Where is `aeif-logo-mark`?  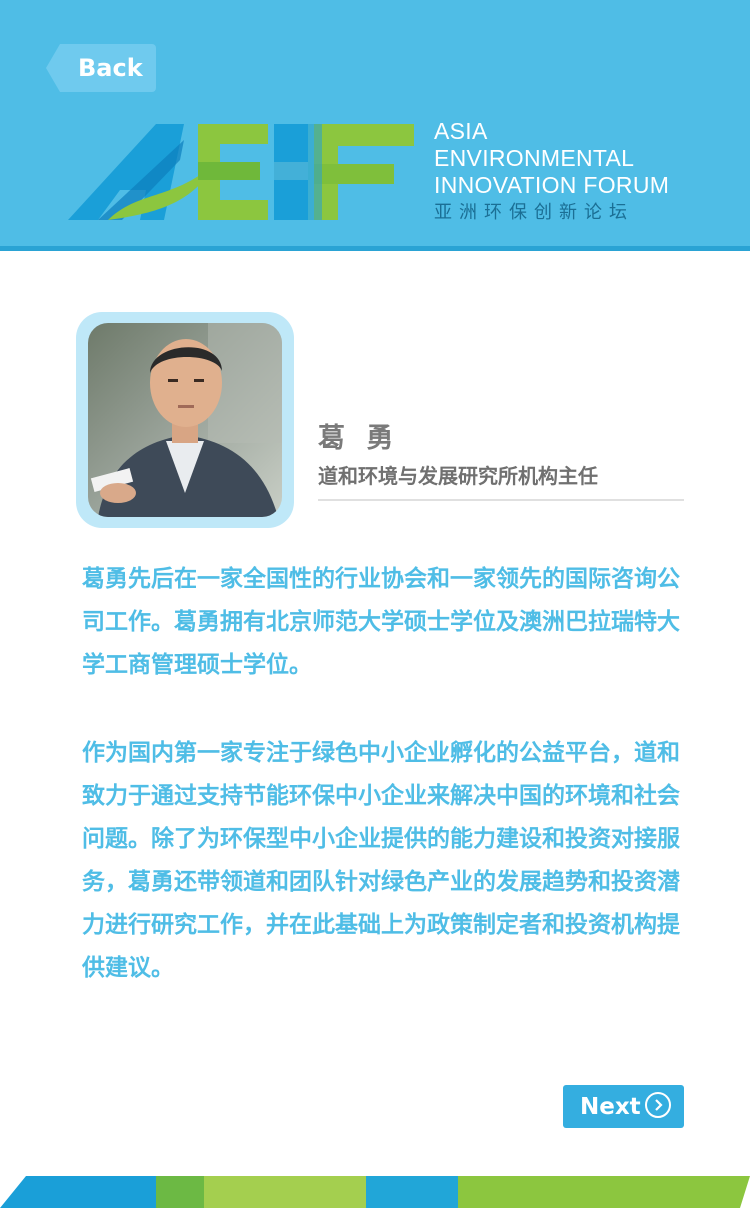
aeif-logo-mark is located at coordinates (241, 172).